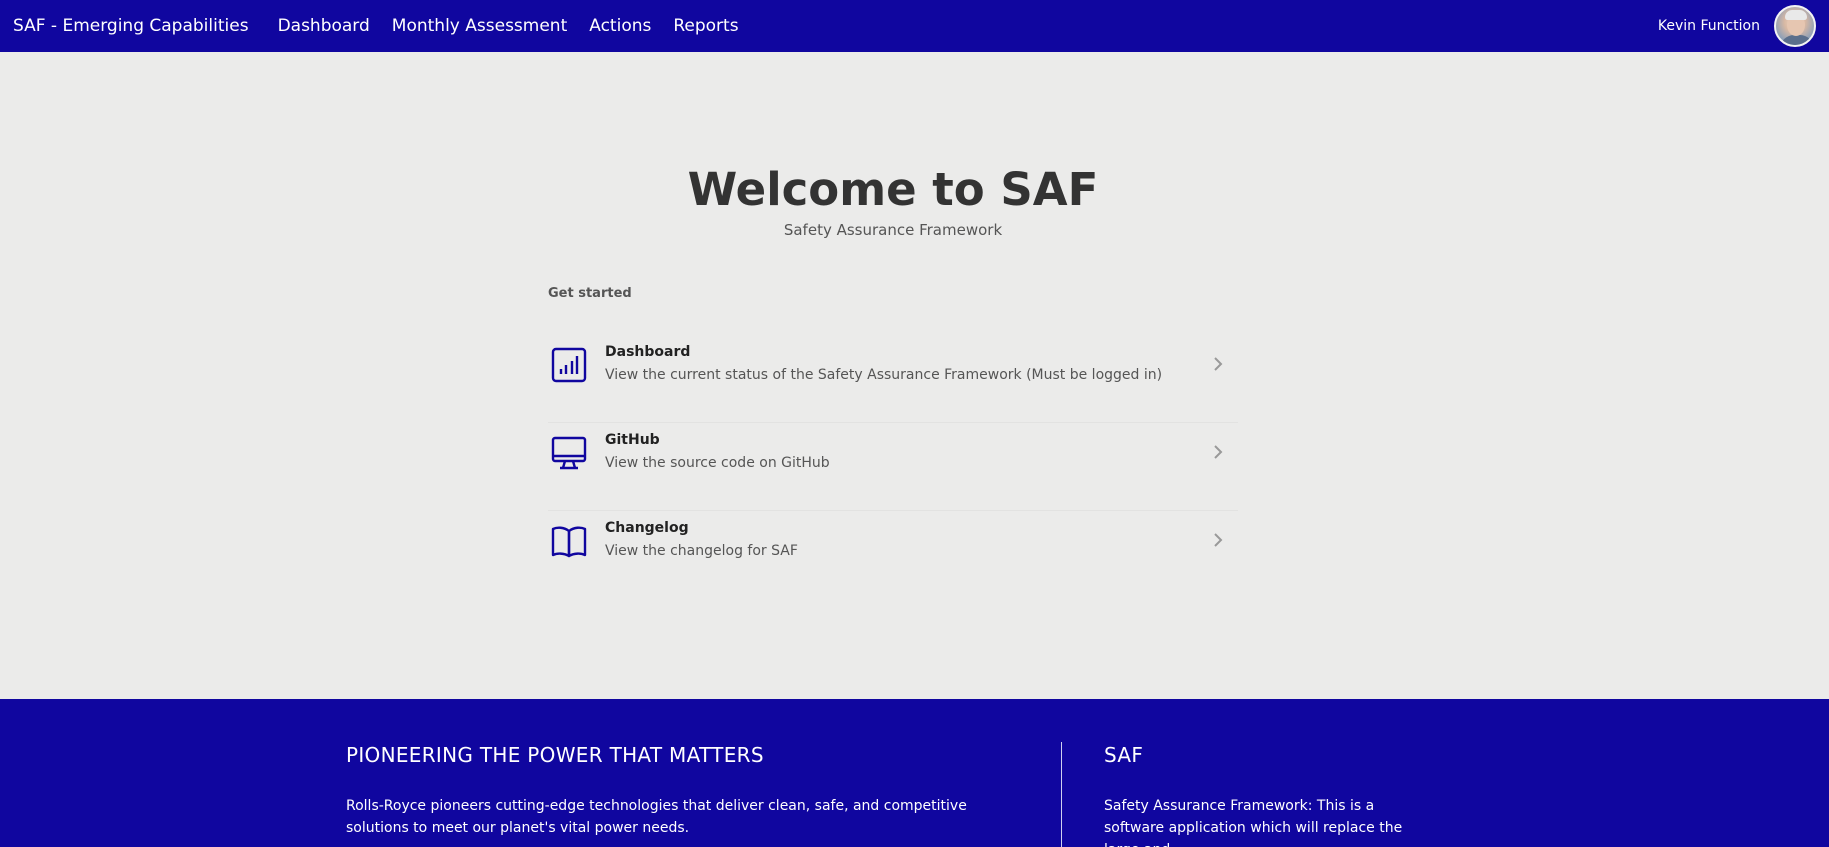 This screenshot has width=1829, height=847. What do you see at coordinates (479, 26) in the screenshot?
I see `nav-link-monthly-assessment: Monthly Assessment` at bounding box center [479, 26].